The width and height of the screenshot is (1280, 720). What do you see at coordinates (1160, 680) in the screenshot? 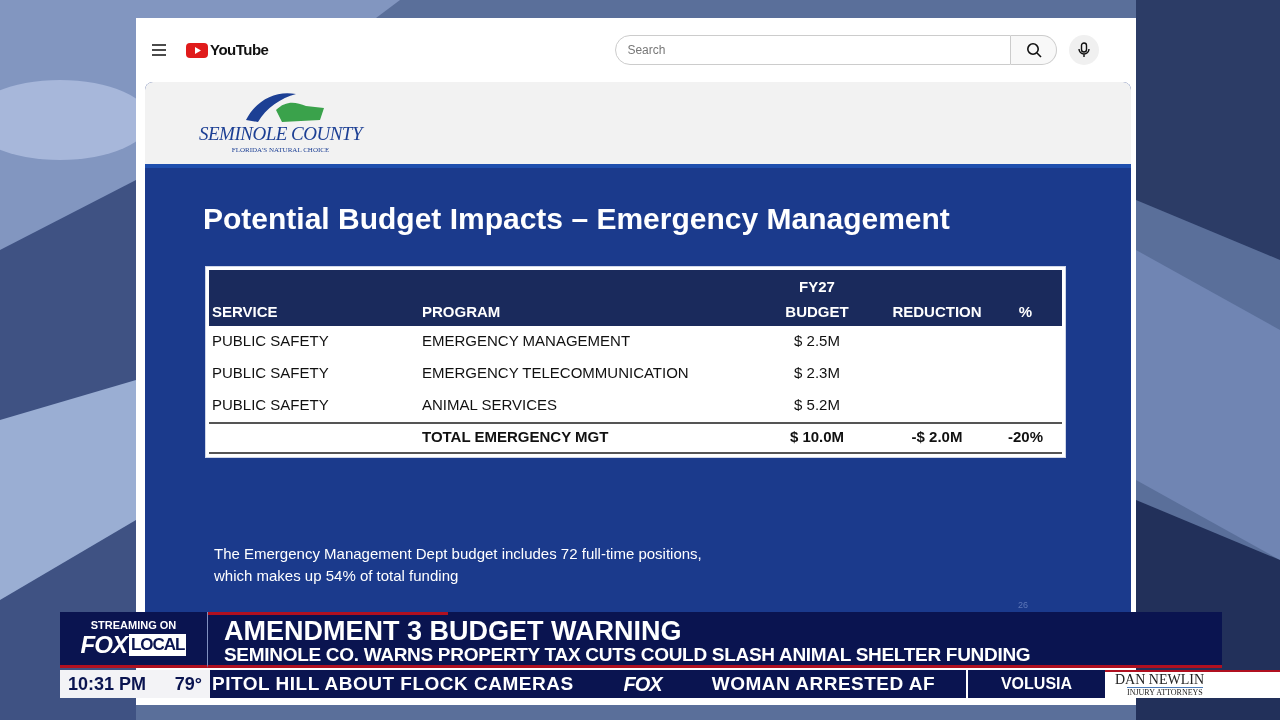
I see `sponsor-name: DAN NEWLIN` at bounding box center [1160, 680].